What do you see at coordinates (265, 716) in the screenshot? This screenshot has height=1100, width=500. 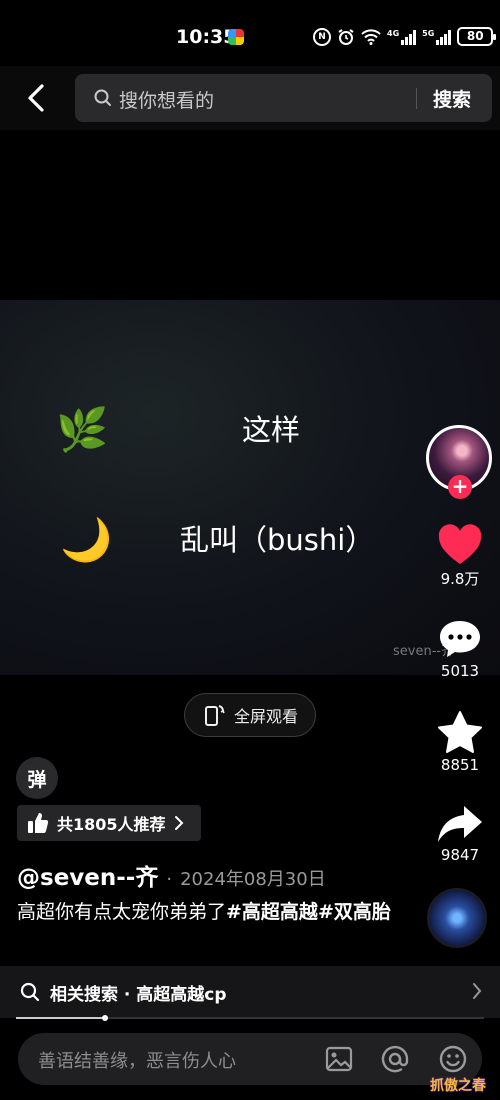 I see `fullscreen-label: 全屏观看` at bounding box center [265, 716].